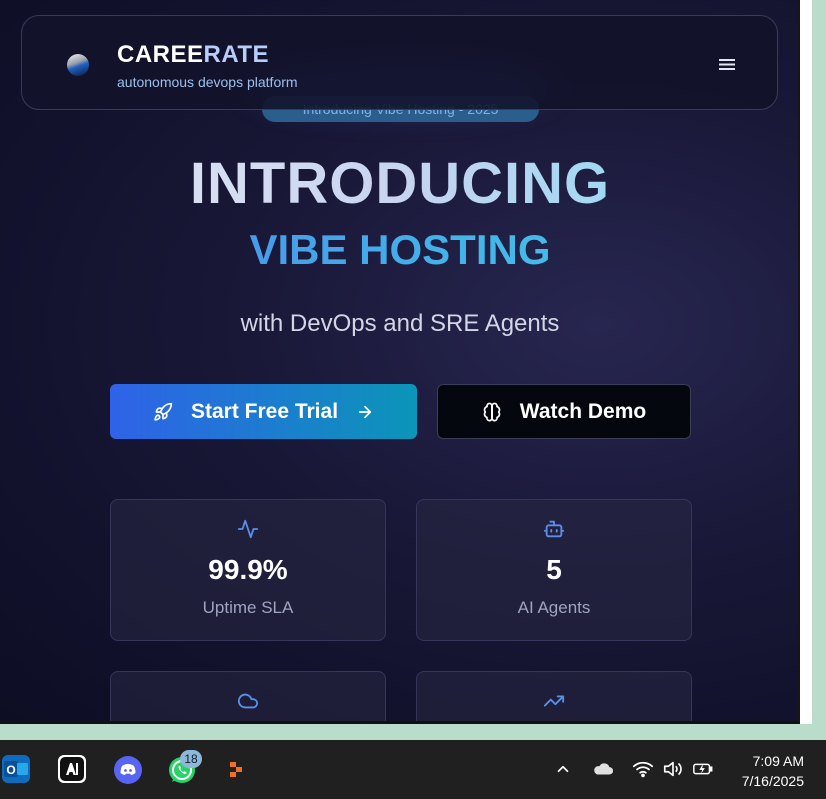 The height and width of the screenshot is (799, 826). What do you see at coordinates (399, 250) in the screenshot?
I see `hero-subtitle: VIBE HOSTING` at bounding box center [399, 250].